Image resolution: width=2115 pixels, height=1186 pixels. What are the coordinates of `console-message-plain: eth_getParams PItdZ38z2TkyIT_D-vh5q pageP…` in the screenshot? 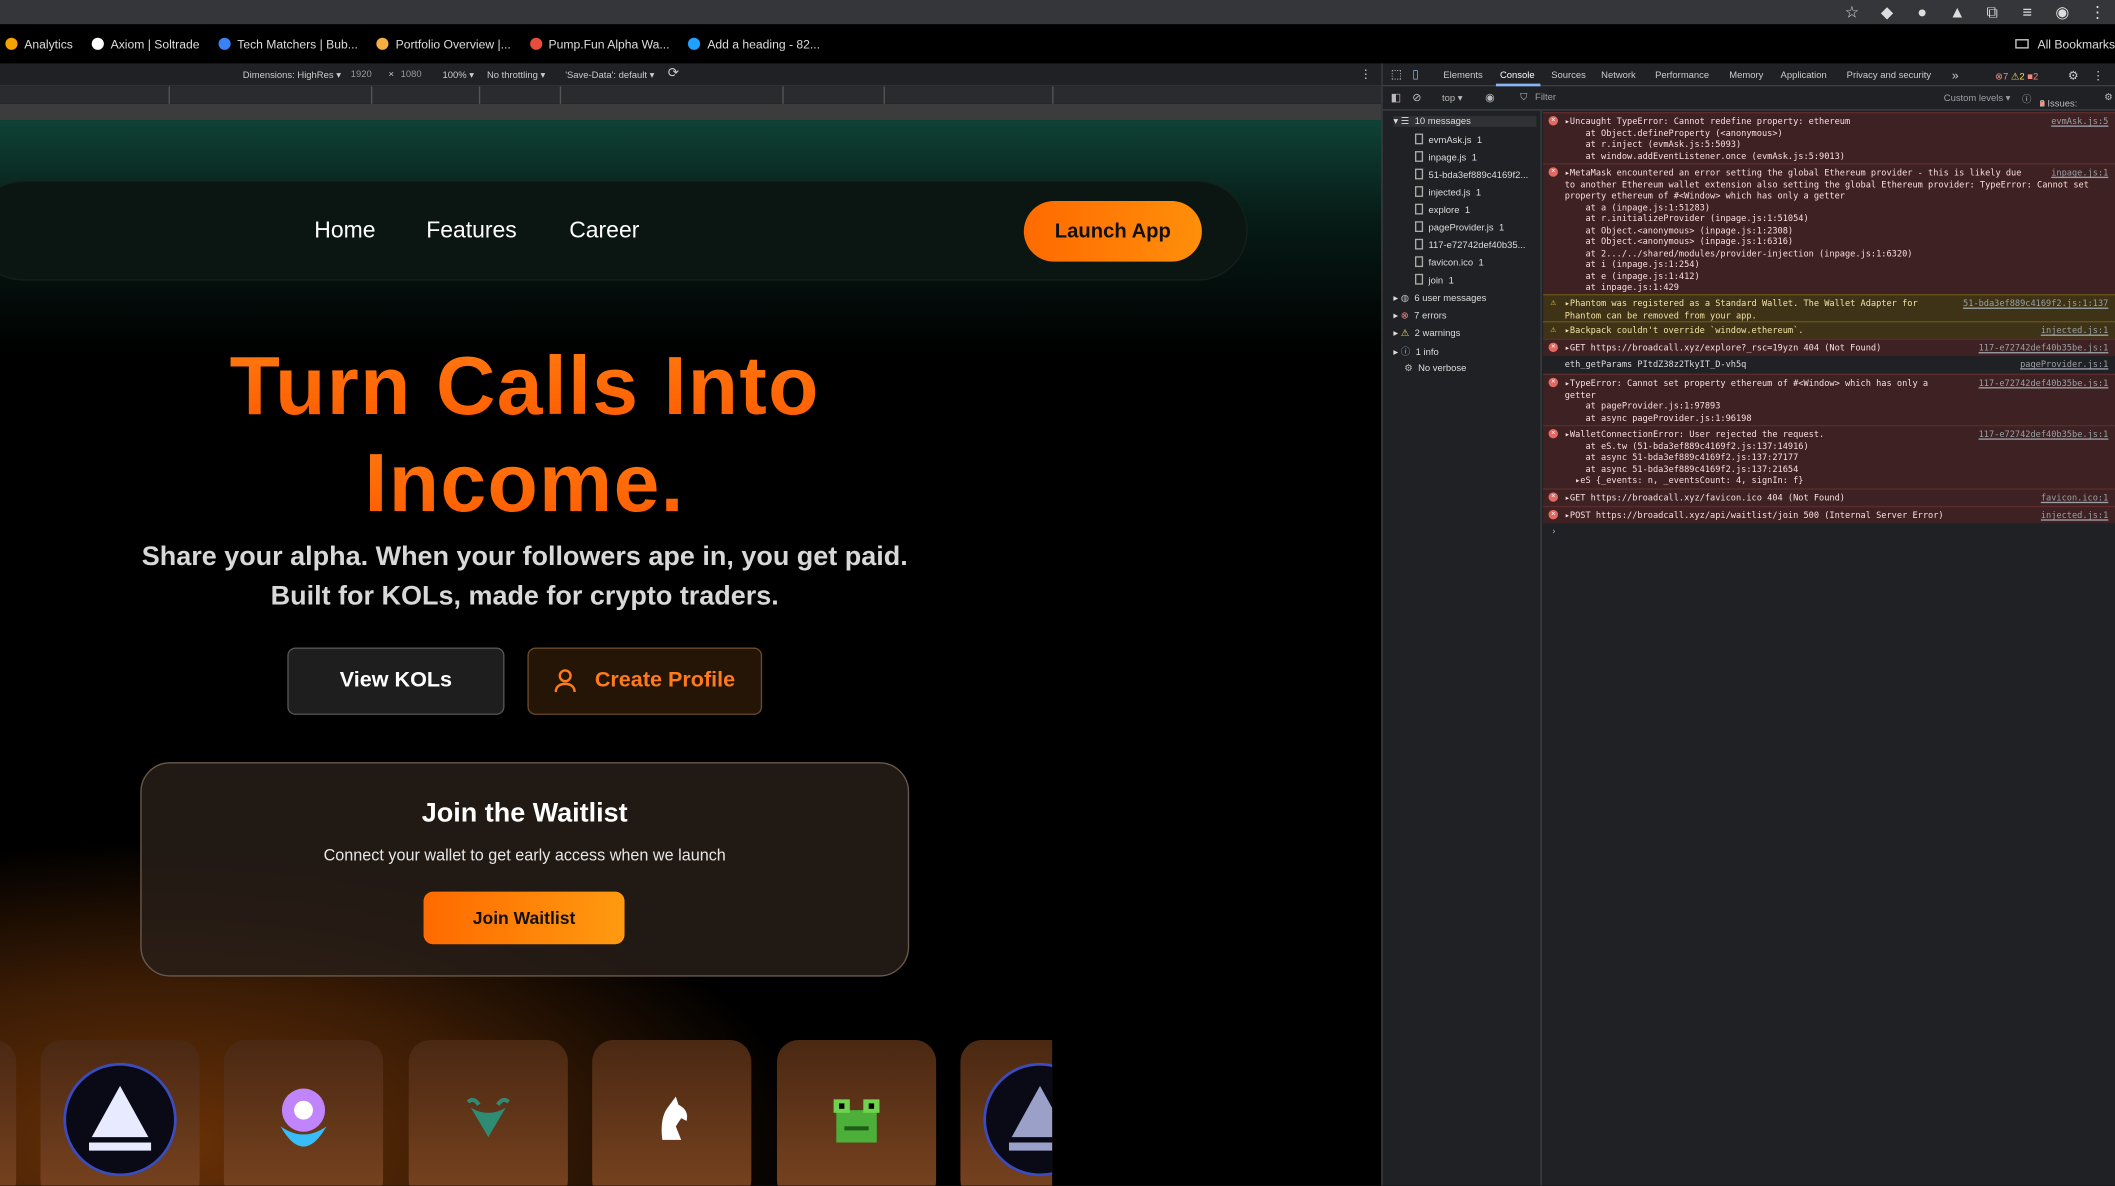 It's located at (1829, 364).